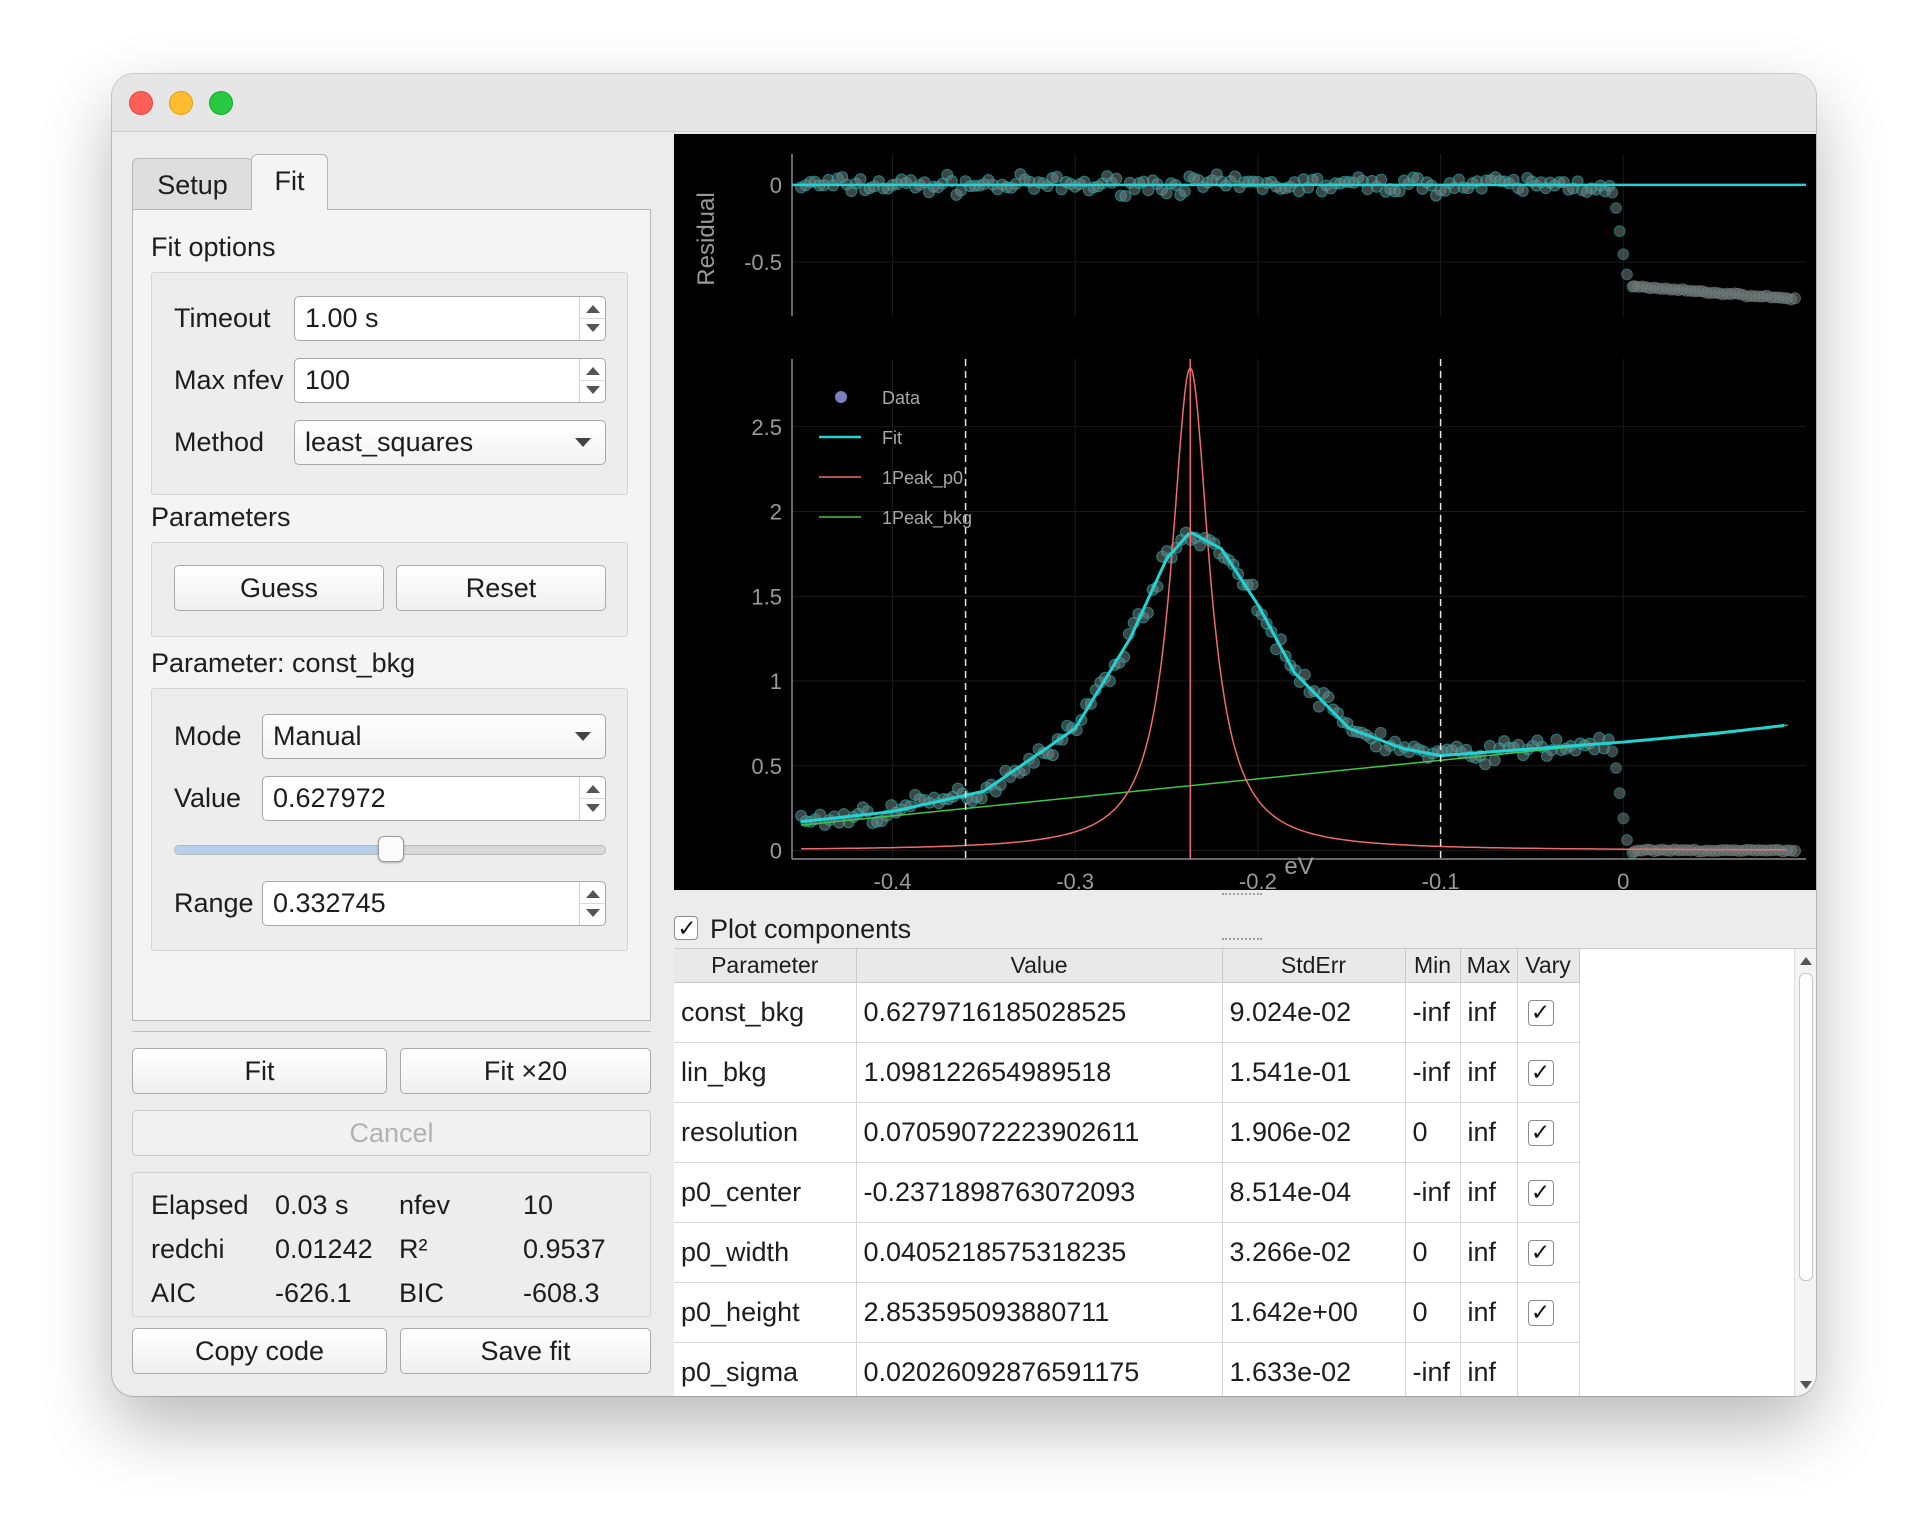 The height and width of the screenshot is (1540, 1924). What do you see at coordinates (1314, 1132) in the screenshot?
I see `stderr-cell: 1.906e-02` at bounding box center [1314, 1132].